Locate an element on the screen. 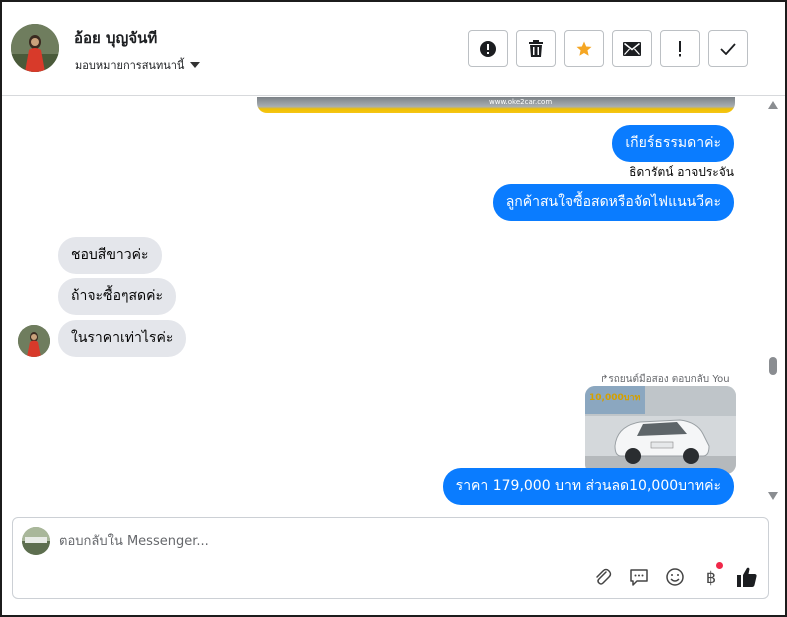  baht-icon: ฿ is located at coordinates (711, 575).